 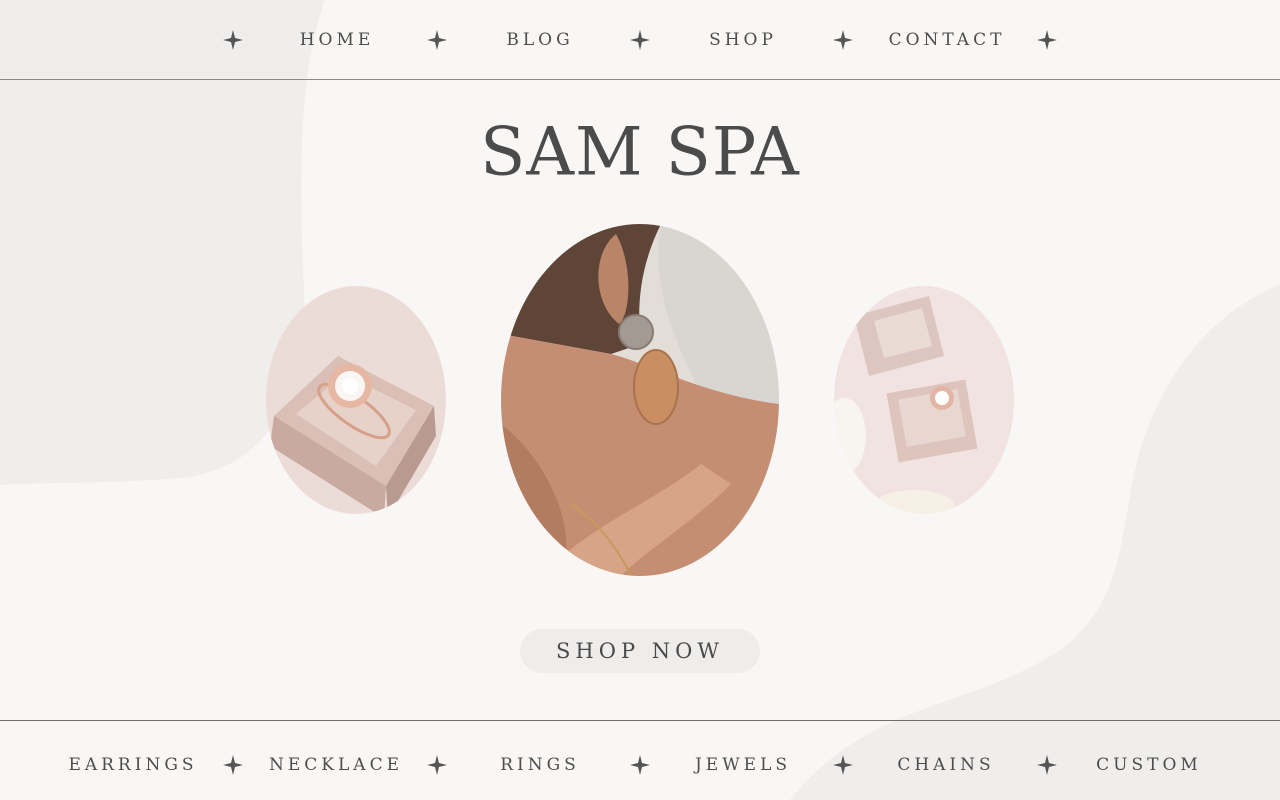 I want to click on category-chains-link: CHAINS, so click(x=945, y=765).